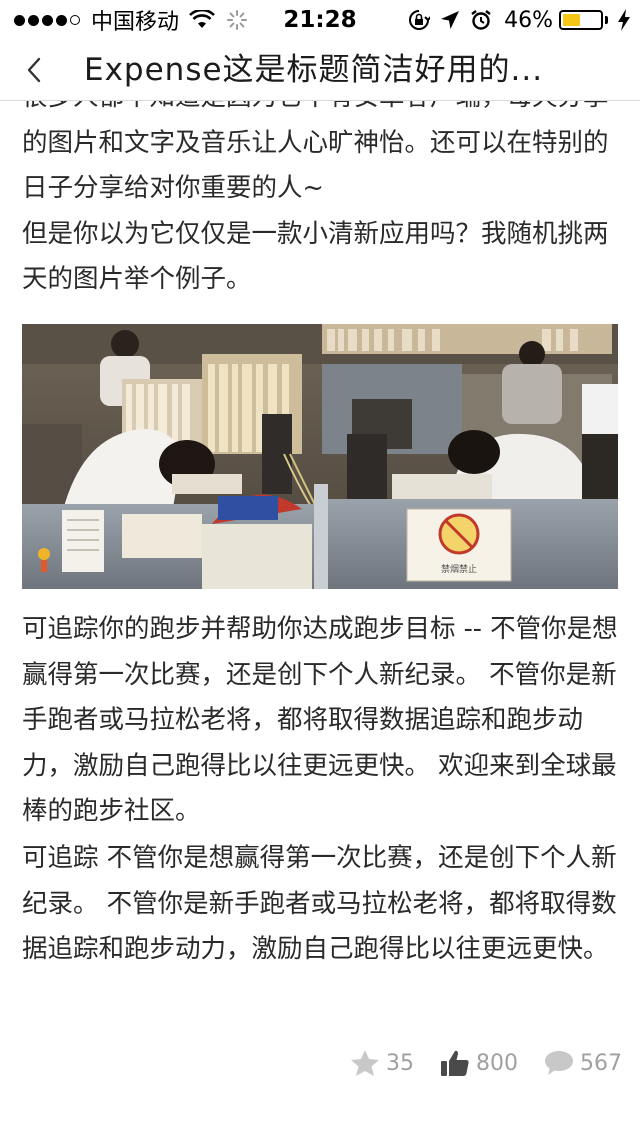  I want to click on battery-icon, so click(581, 20).